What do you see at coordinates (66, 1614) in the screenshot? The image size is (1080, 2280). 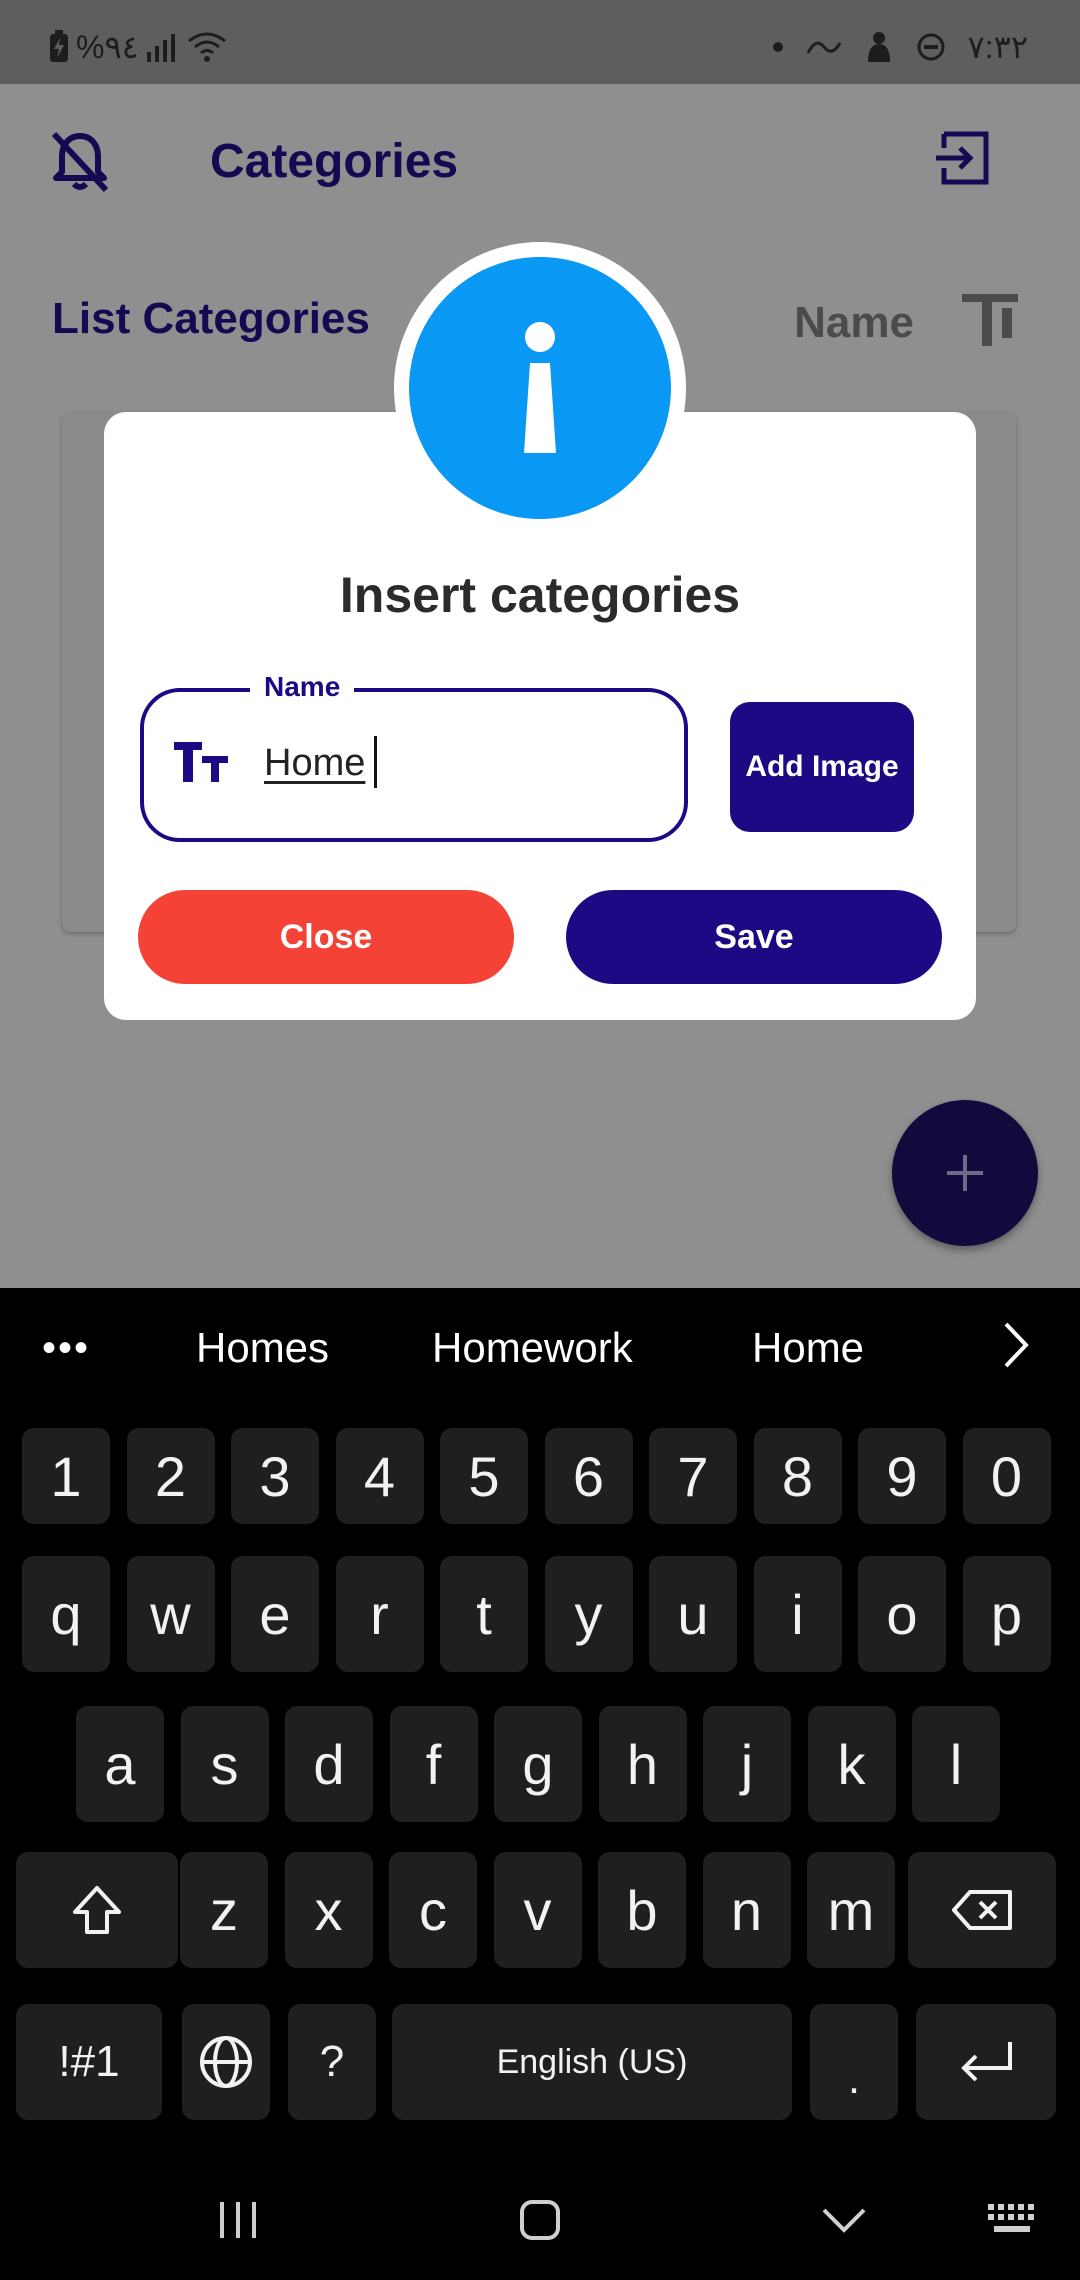 I see `key-q: q` at bounding box center [66, 1614].